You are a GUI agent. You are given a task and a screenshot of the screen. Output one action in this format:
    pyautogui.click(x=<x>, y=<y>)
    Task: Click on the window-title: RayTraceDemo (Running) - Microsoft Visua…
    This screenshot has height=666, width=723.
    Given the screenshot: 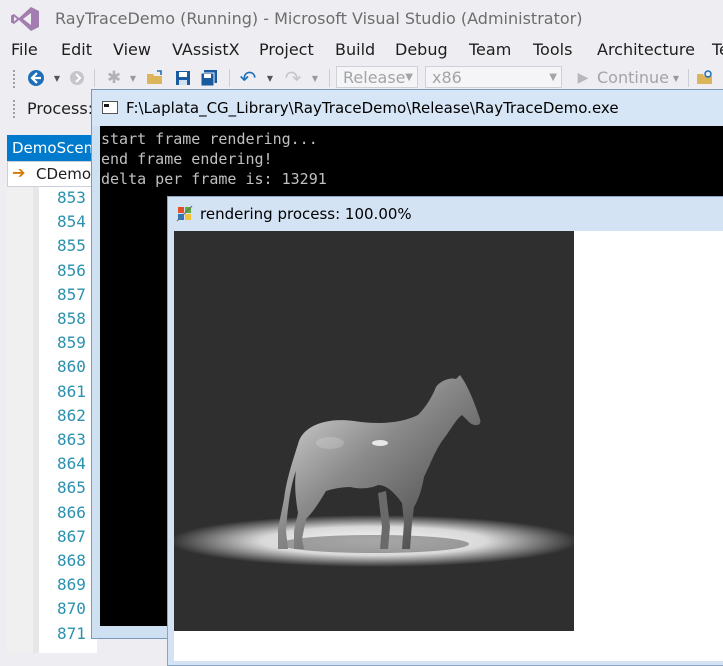 What is the action you would take?
    pyautogui.click(x=319, y=18)
    